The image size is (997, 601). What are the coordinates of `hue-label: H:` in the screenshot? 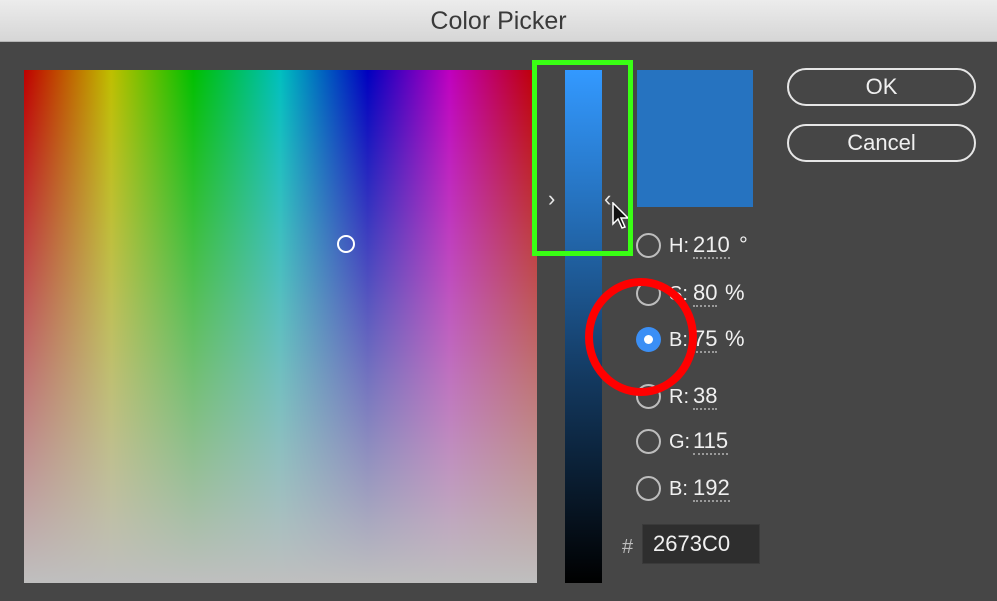 It's located at (679, 246).